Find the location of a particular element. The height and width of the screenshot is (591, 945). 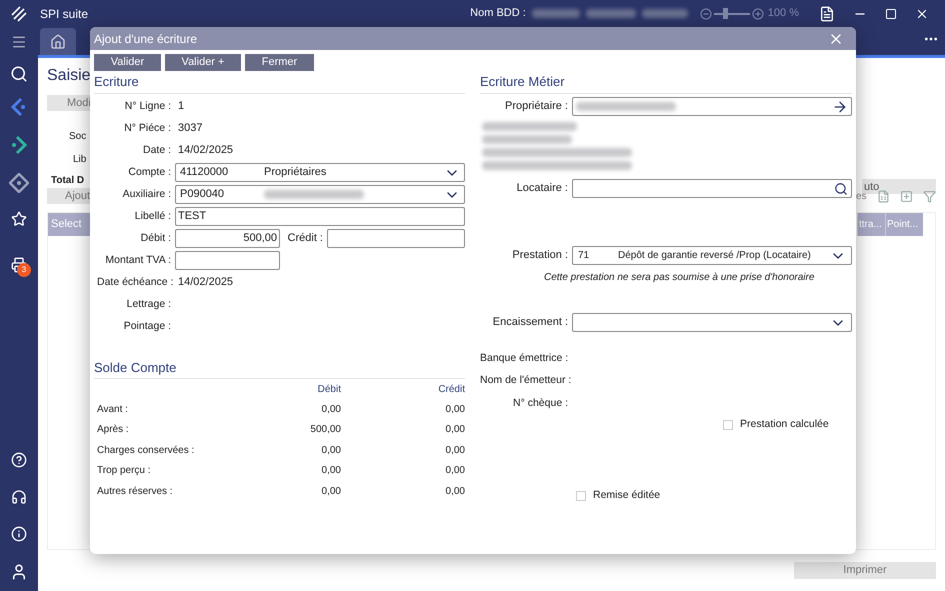

user-icon is located at coordinates (19, 572).